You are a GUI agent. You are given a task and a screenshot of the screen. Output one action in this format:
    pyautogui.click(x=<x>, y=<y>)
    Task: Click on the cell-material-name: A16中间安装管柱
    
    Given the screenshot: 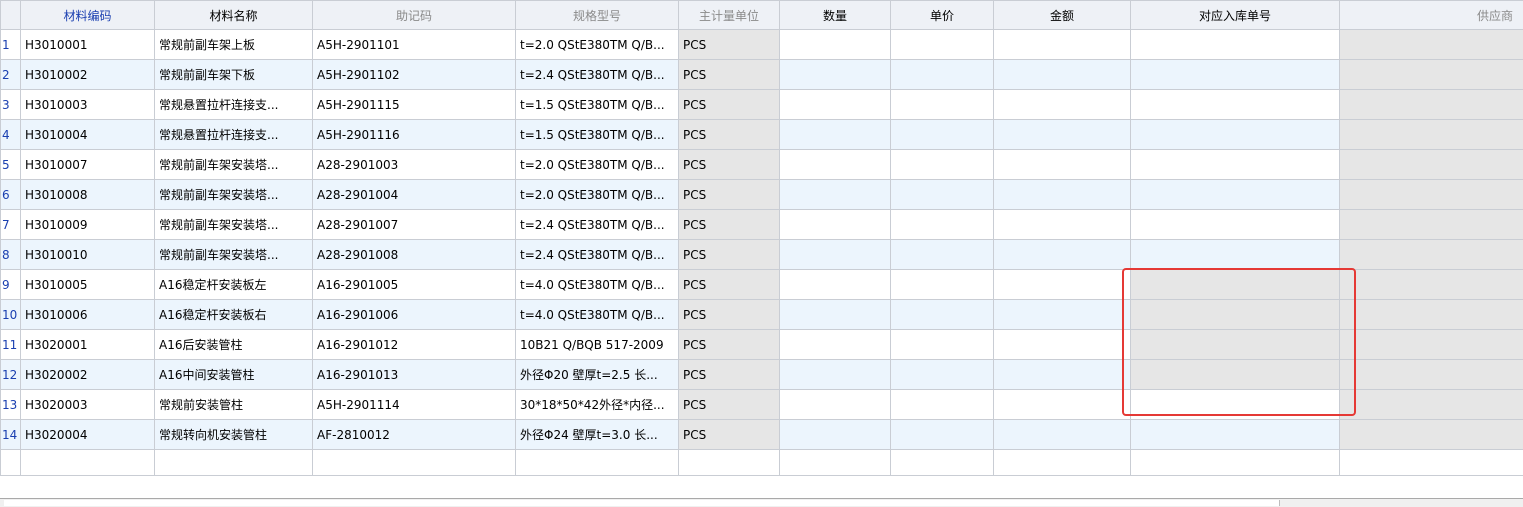 What is the action you would take?
    pyautogui.click(x=234, y=375)
    